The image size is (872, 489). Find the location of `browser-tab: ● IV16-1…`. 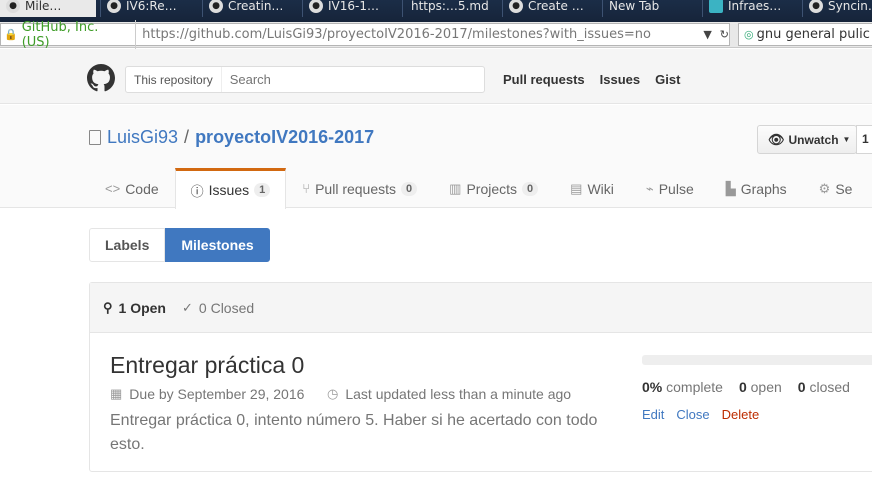

browser-tab: ● IV16-1… is located at coordinates (351, 8).